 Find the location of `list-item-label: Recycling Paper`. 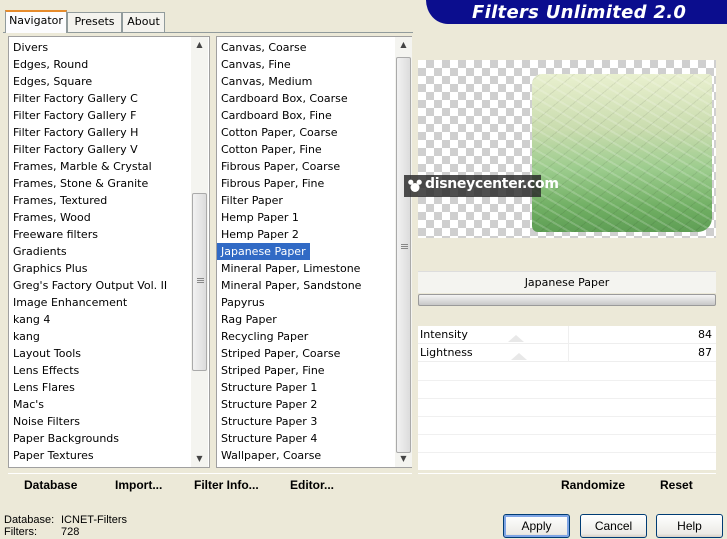

list-item-label: Recycling Paper is located at coordinates (265, 336).